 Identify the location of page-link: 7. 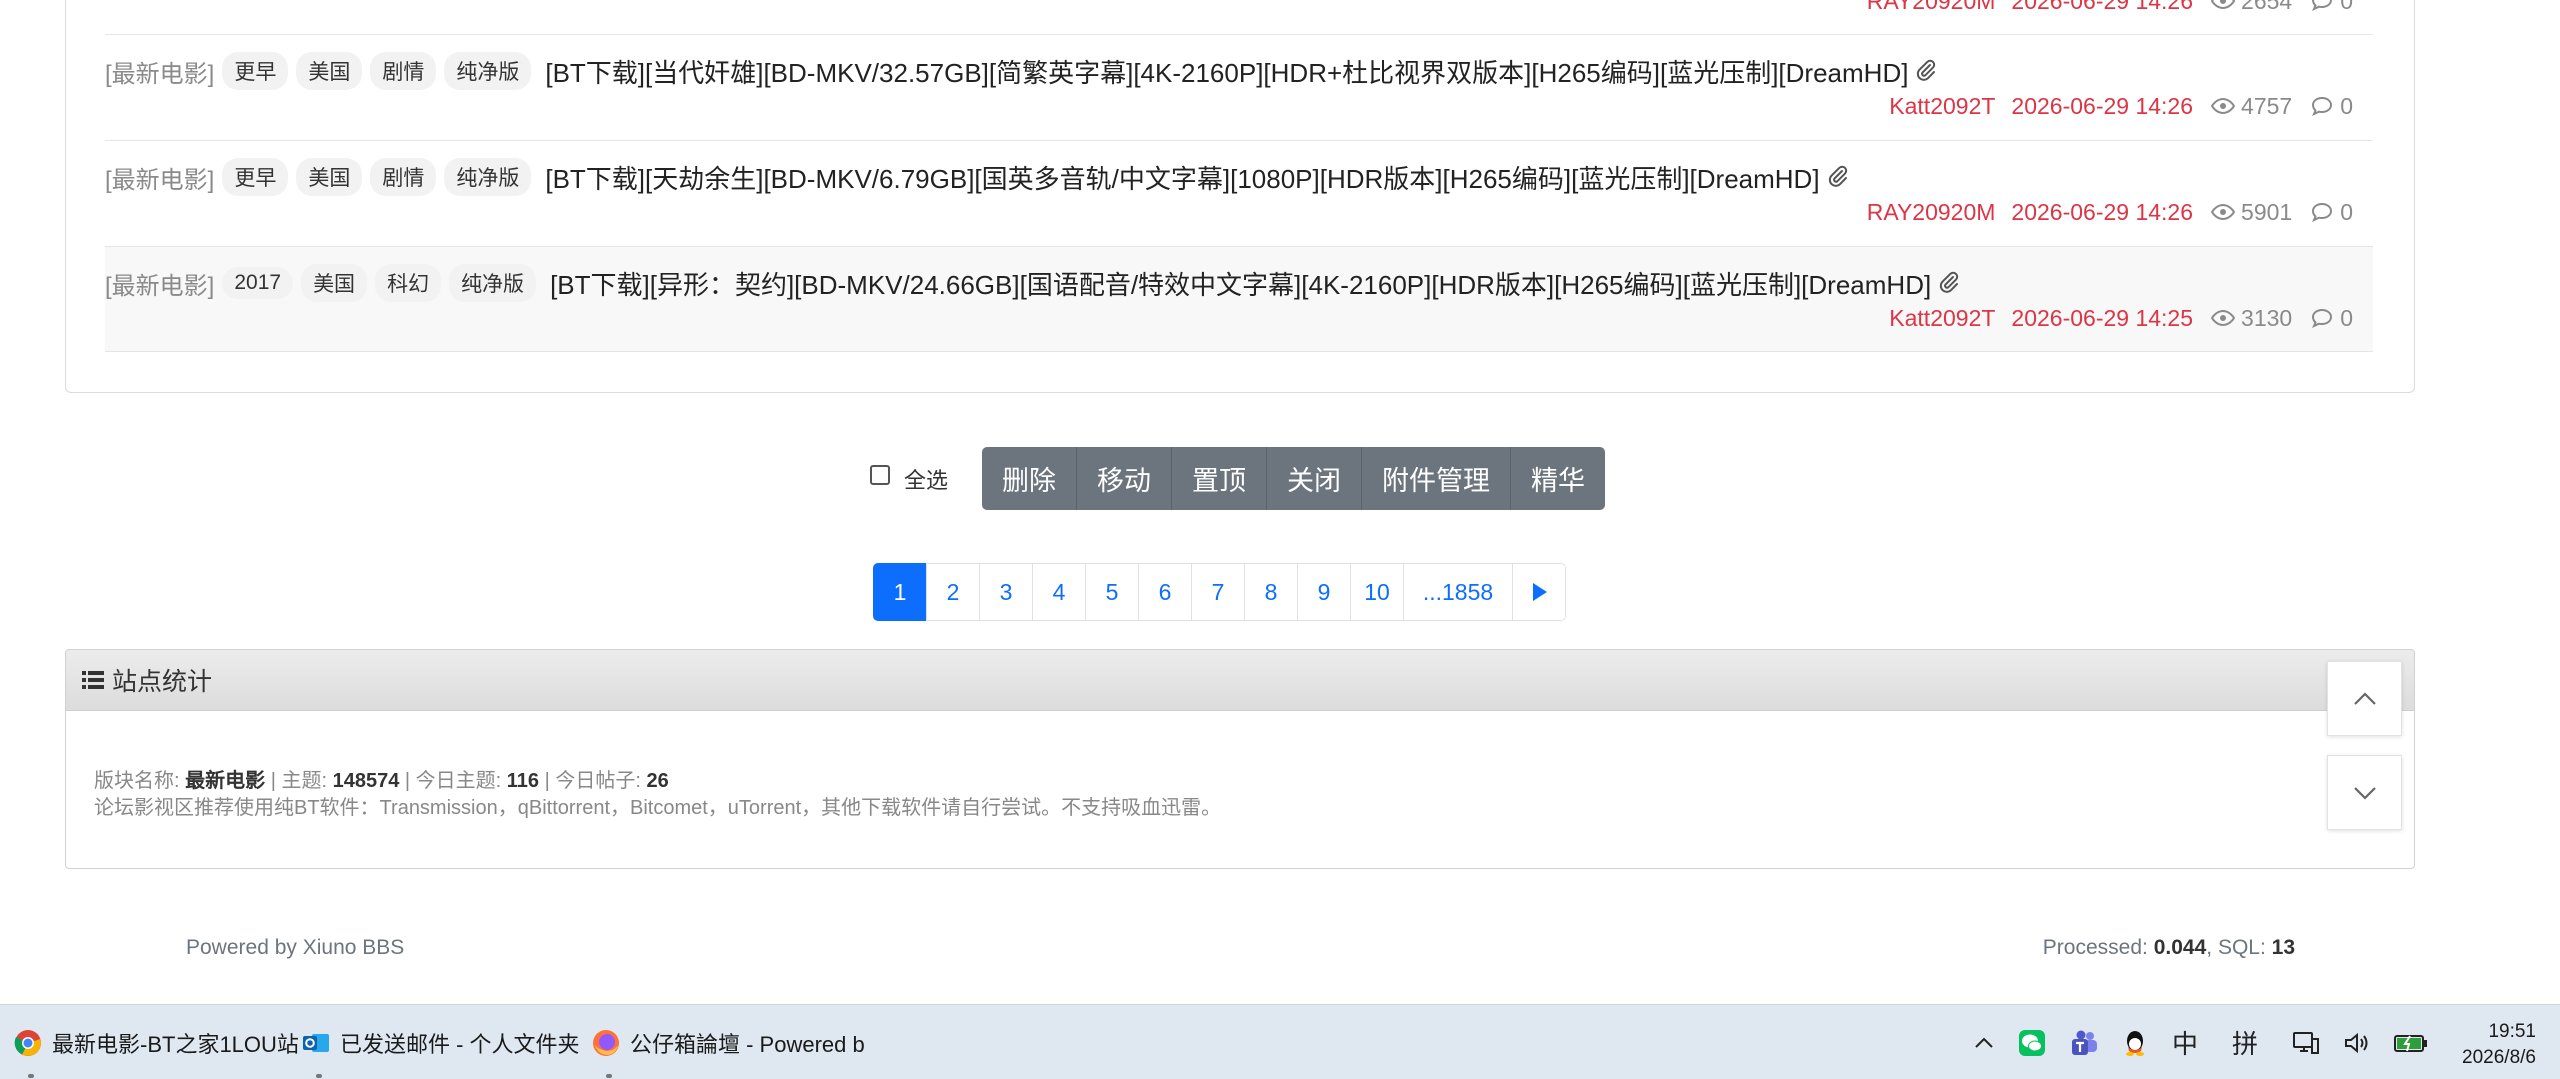
(1218, 592).